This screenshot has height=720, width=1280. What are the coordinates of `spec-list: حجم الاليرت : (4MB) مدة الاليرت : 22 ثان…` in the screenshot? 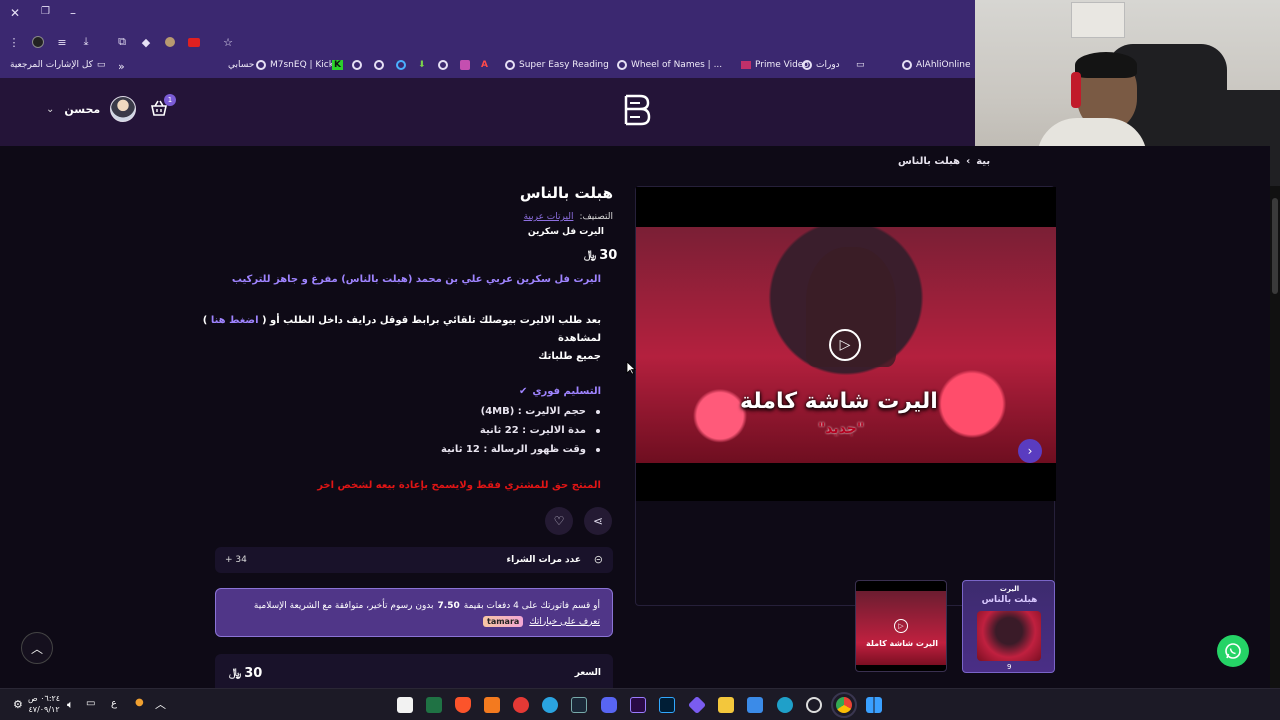 It's located at (520, 434).